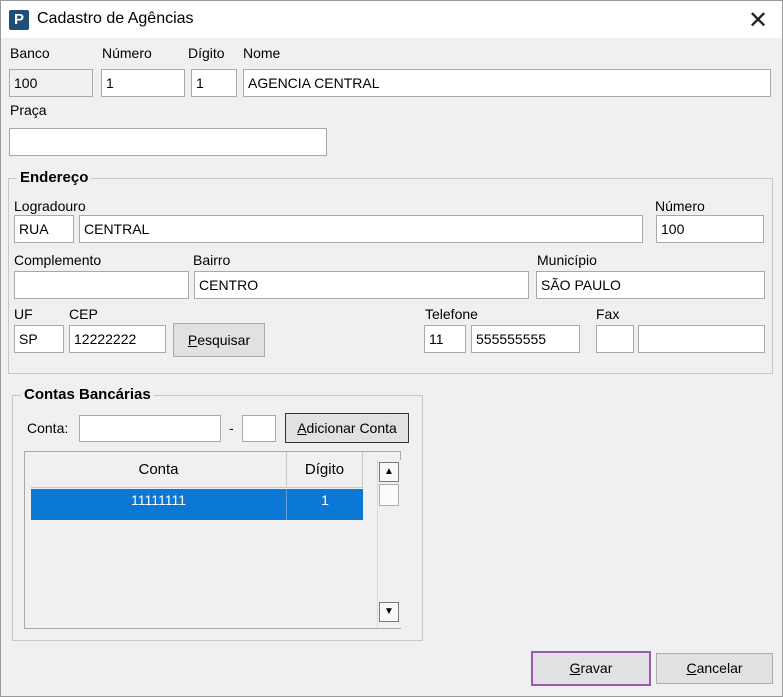 The width and height of the screenshot is (783, 697). I want to click on table-row: 11111111 1, so click(197, 504).